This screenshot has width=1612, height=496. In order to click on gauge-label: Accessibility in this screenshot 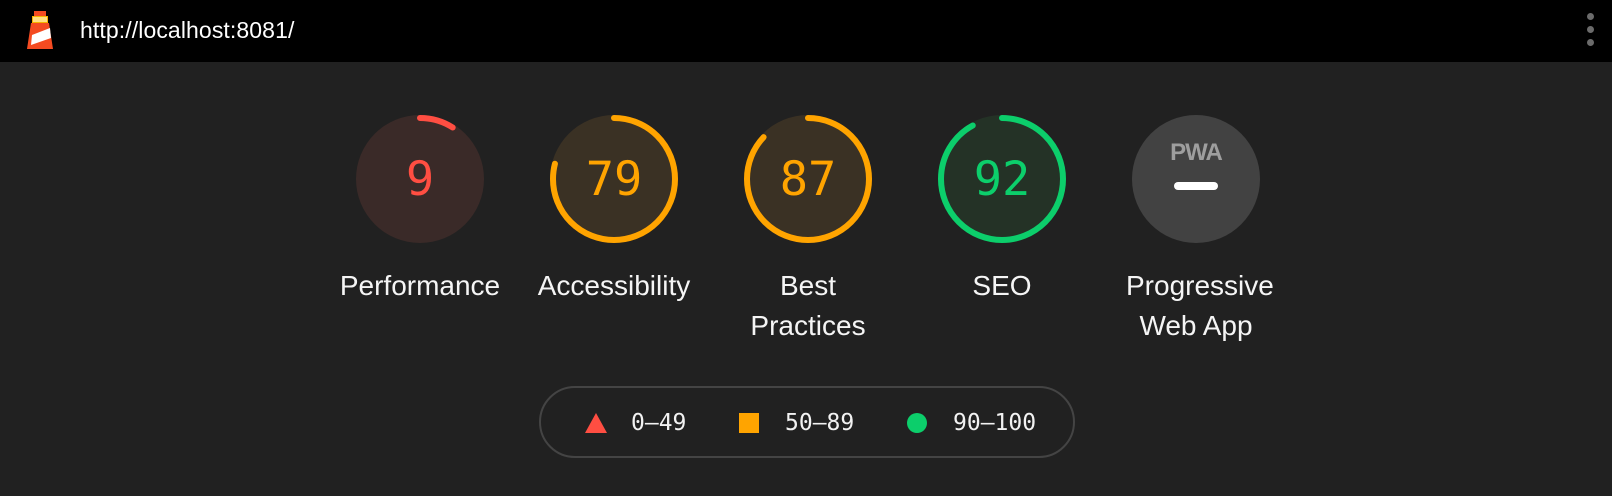, I will do `click(614, 285)`.